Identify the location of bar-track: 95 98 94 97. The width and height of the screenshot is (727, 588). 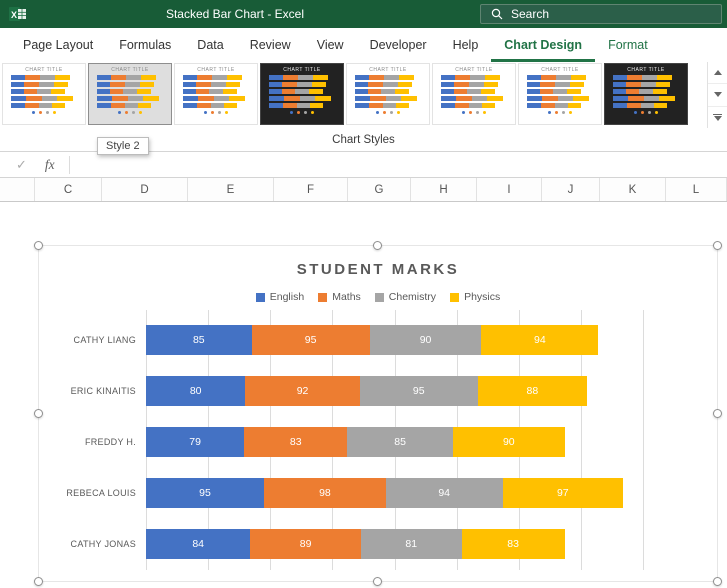
(394, 492).